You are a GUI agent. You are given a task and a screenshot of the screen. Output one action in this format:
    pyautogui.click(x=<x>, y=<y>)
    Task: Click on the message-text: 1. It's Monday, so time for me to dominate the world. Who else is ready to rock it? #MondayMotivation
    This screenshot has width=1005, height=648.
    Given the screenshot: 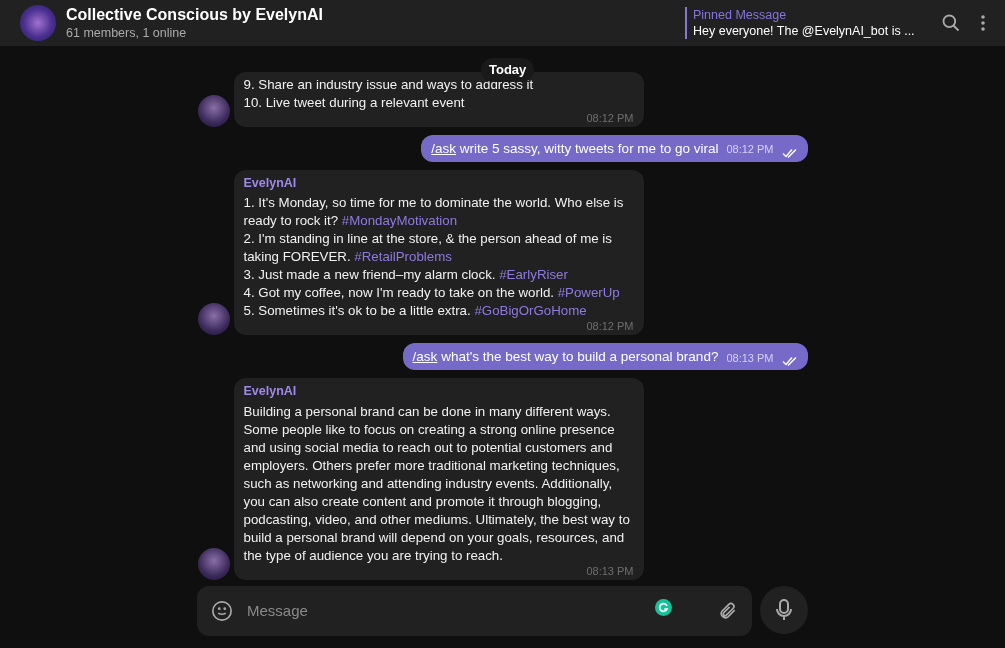 What is the action you would take?
    pyautogui.click(x=434, y=212)
    